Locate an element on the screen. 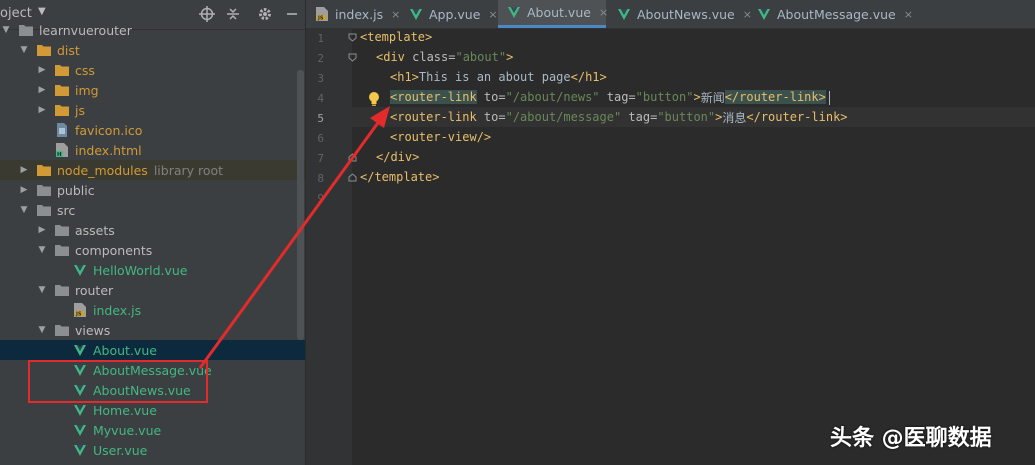 The width and height of the screenshot is (1035, 465). tree-item-label: index.js is located at coordinates (117, 310).